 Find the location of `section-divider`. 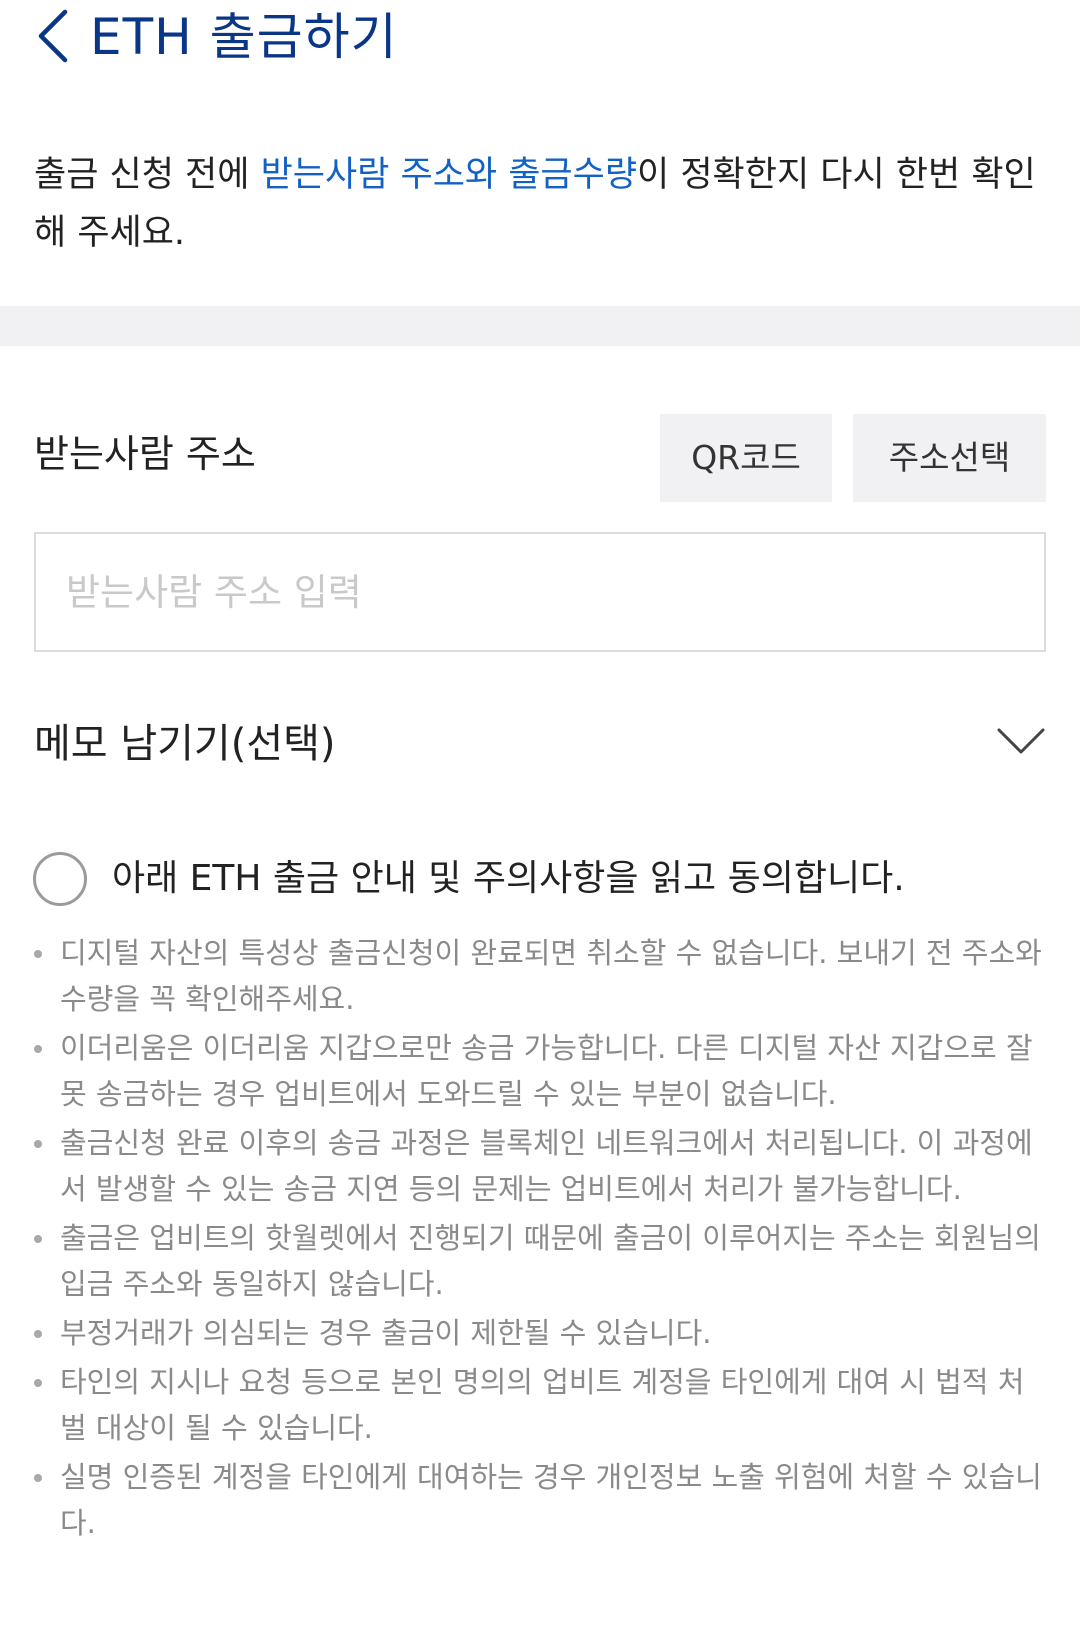

section-divider is located at coordinates (540, 326).